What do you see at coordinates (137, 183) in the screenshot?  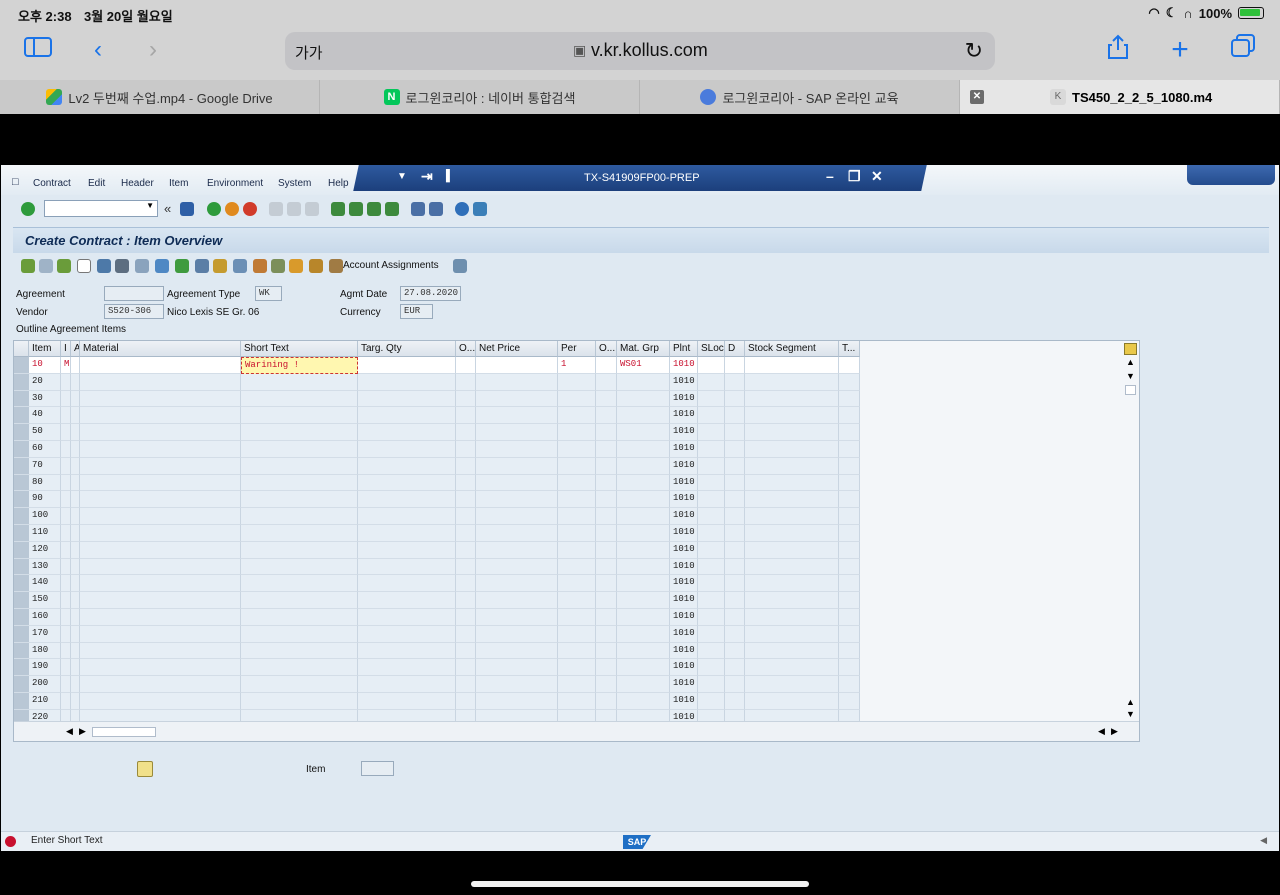 I see `menu-header: Header` at bounding box center [137, 183].